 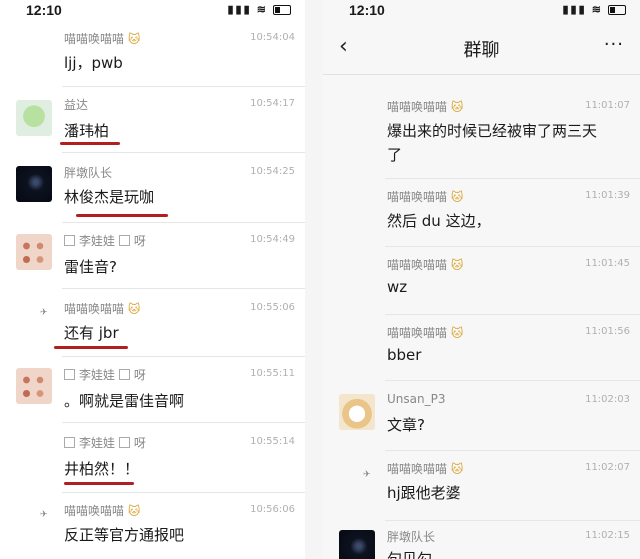 I want to click on message-item: 喵喵唤喵喵 🐱 10:54:04 ljj，pwb, so click(x=152, y=55).